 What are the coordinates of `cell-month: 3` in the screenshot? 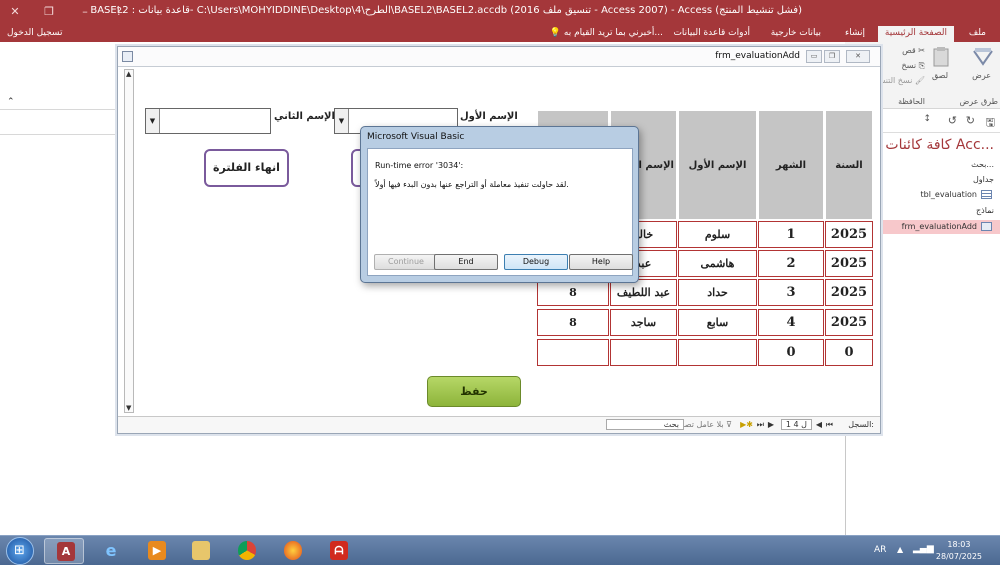 It's located at (791, 292).